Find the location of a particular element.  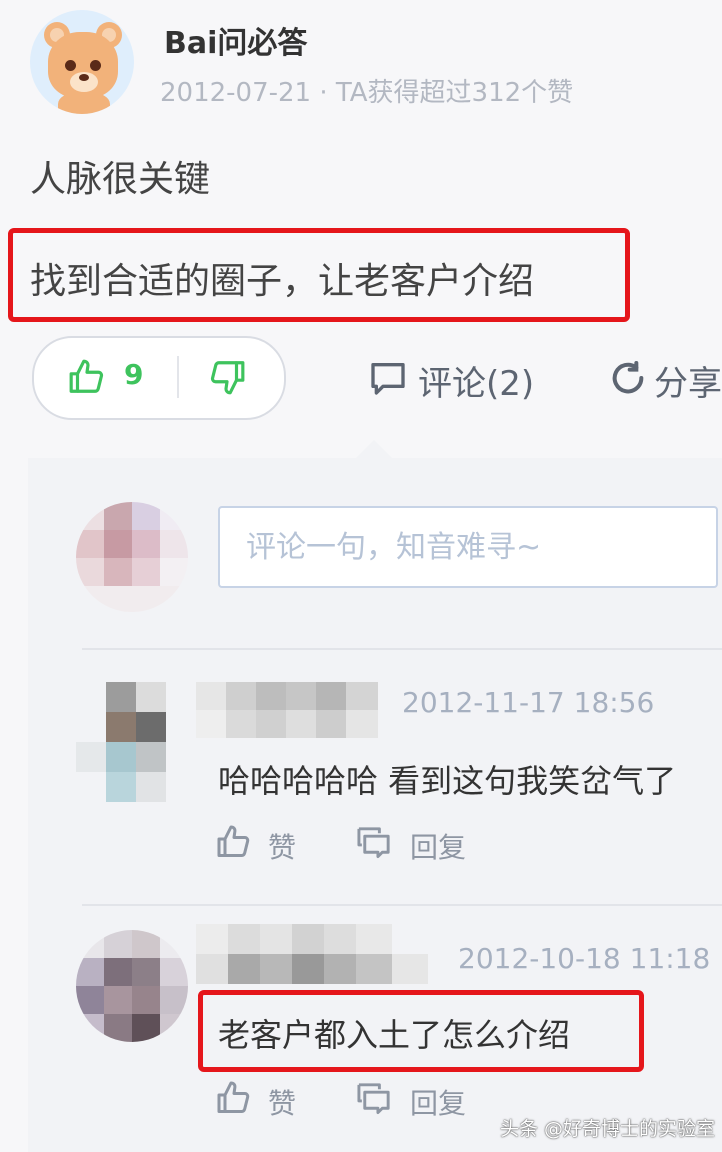

comment-timestamp: 2012-11-17 18:56 is located at coordinates (528, 702).